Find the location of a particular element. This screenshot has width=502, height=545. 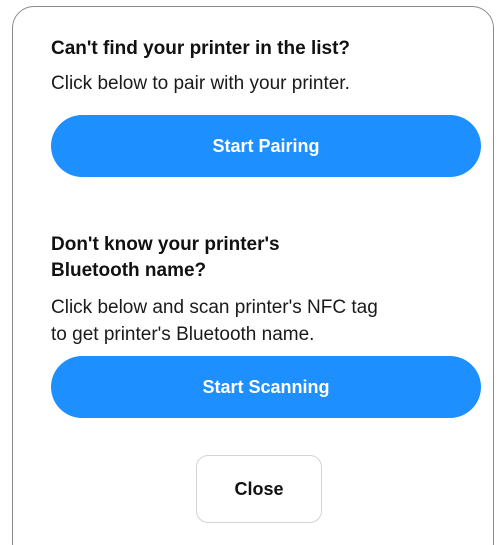

pairing-description: Click below to pair with your printer. is located at coordinates (200, 83).